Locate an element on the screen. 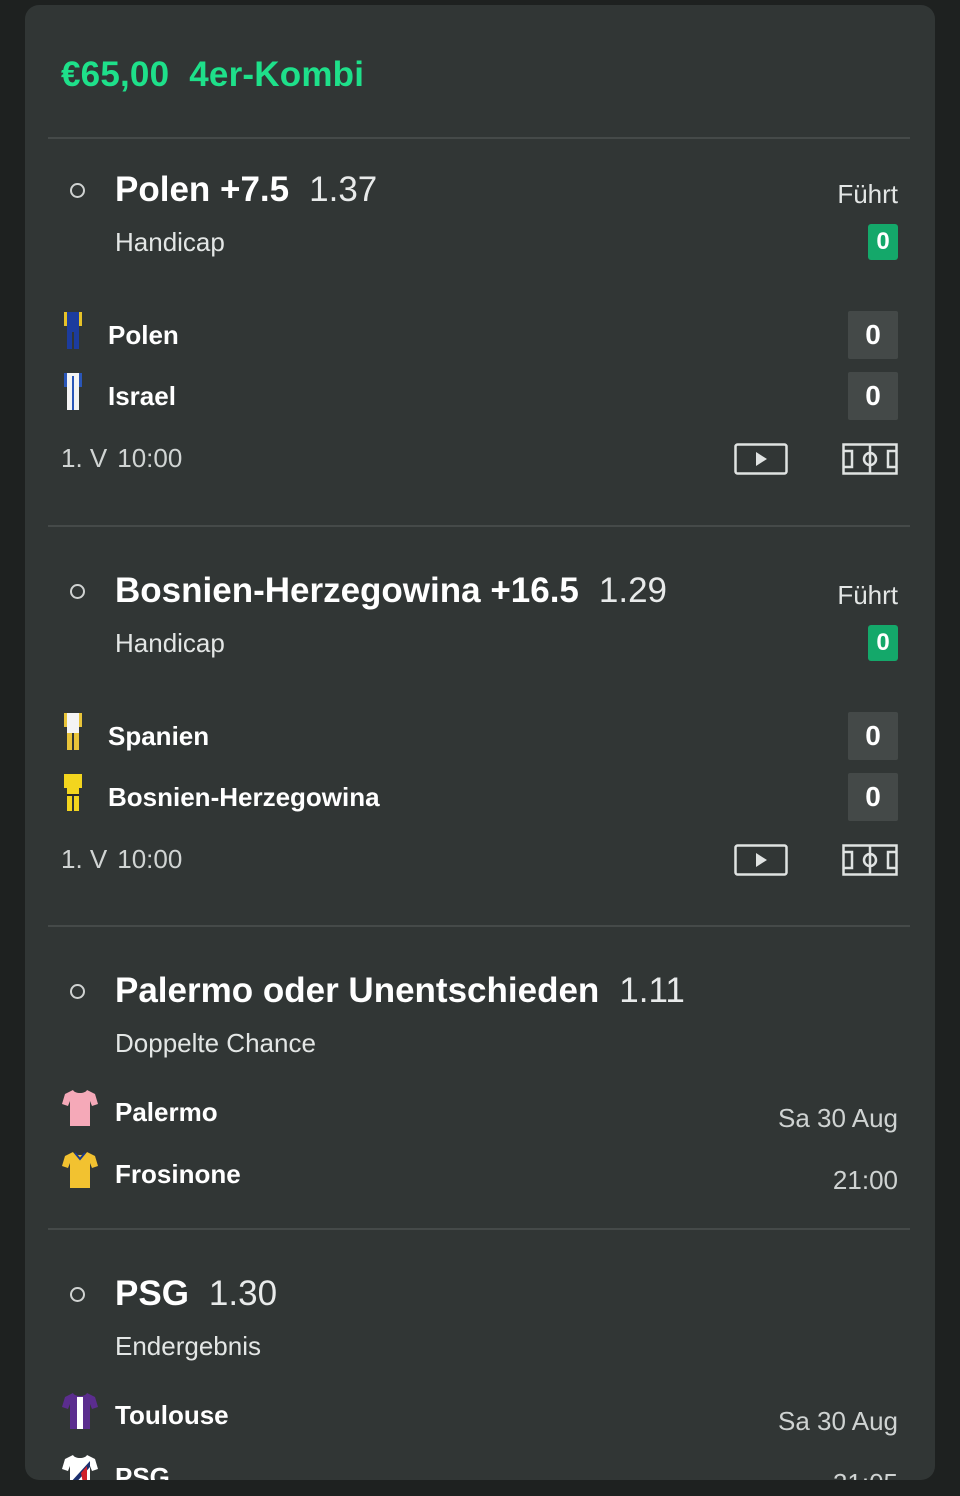 The image size is (960, 1496). market-name: Doppelte Chance is located at coordinates (215, 1043).